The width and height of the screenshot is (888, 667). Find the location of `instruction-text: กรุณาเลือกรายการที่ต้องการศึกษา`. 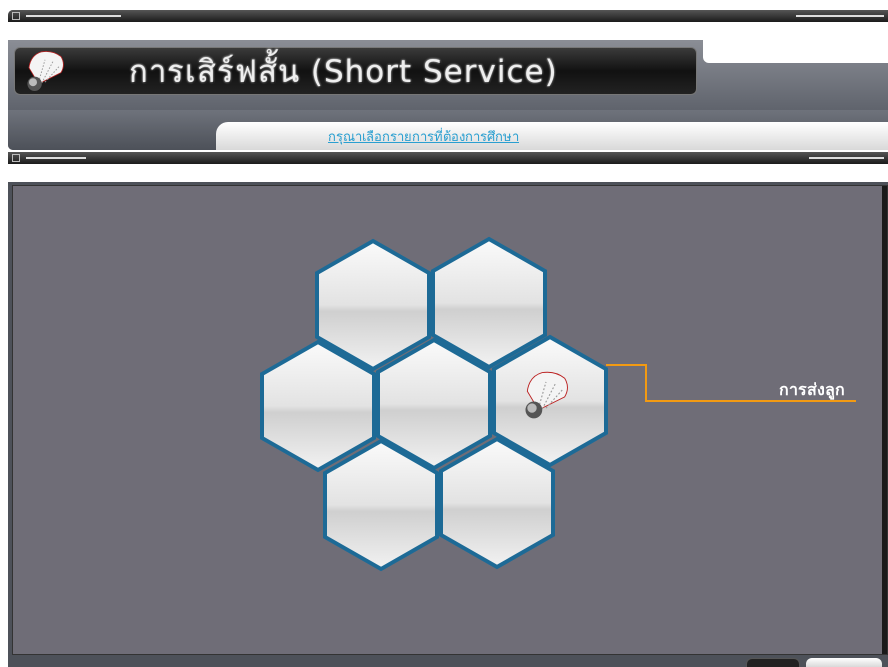

instruction-text: กรุณาเลือกรายการที่ต้องการศึกษา is located at coordinates (423, 138).